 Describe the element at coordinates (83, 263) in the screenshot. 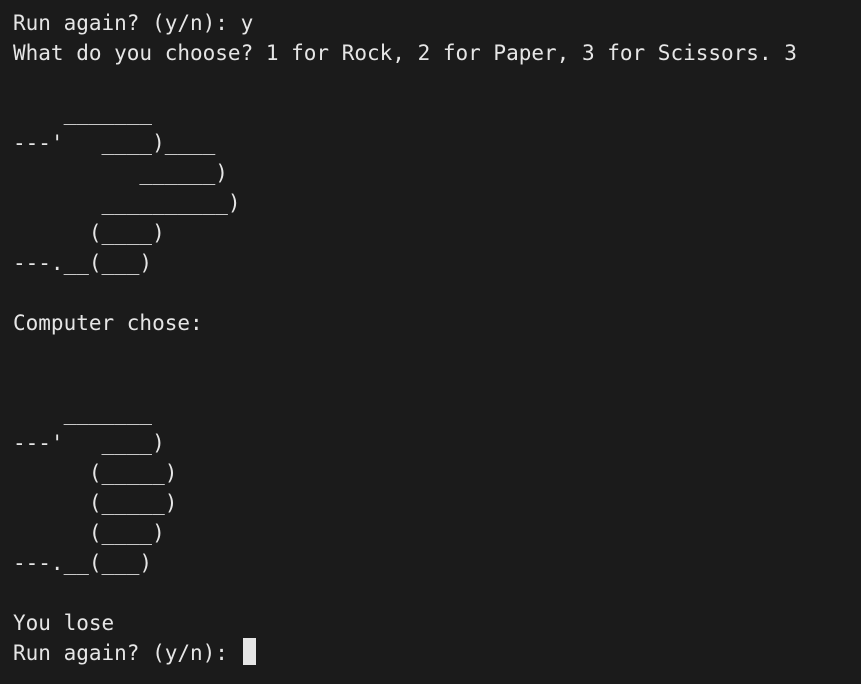

I see `player-scissors-art-line: ---.__(___)` at that location.